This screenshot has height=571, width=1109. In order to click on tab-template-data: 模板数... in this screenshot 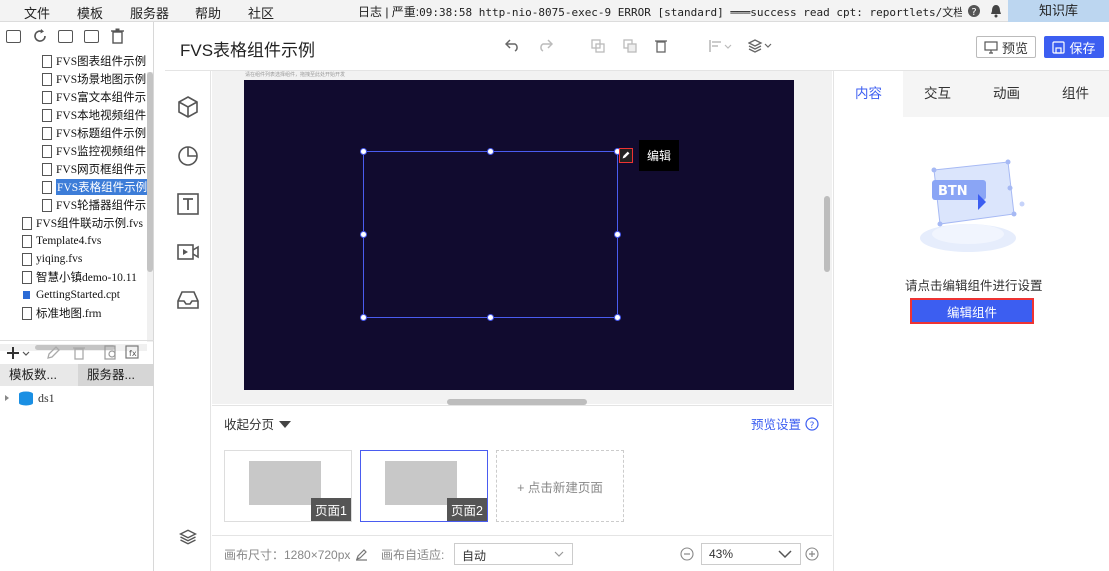, I will do `click(38, 375)`.